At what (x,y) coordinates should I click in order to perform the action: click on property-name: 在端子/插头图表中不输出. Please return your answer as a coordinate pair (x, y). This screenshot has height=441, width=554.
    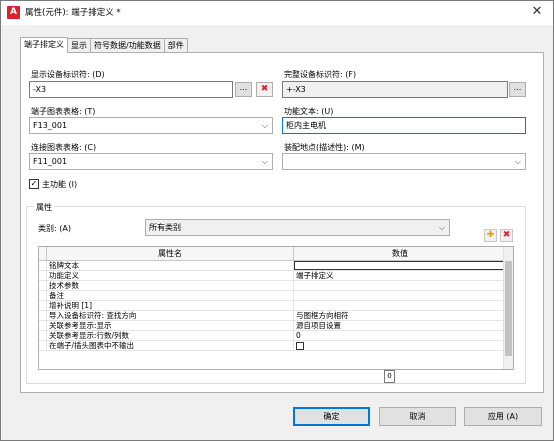
    Looking at the image, I should click on (170, 345).